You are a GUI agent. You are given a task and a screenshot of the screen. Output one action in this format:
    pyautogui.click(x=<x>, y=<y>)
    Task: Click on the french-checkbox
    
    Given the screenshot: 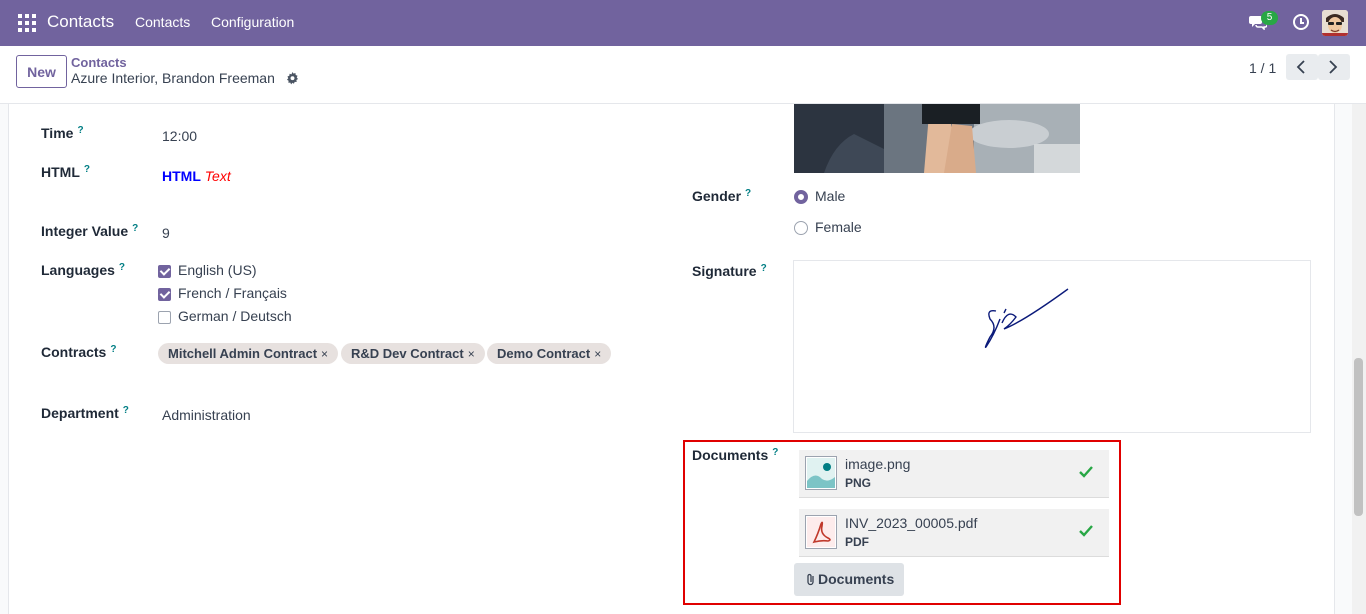 What is the action you would take?
    pyautogui.click(x=164, y=294)
    